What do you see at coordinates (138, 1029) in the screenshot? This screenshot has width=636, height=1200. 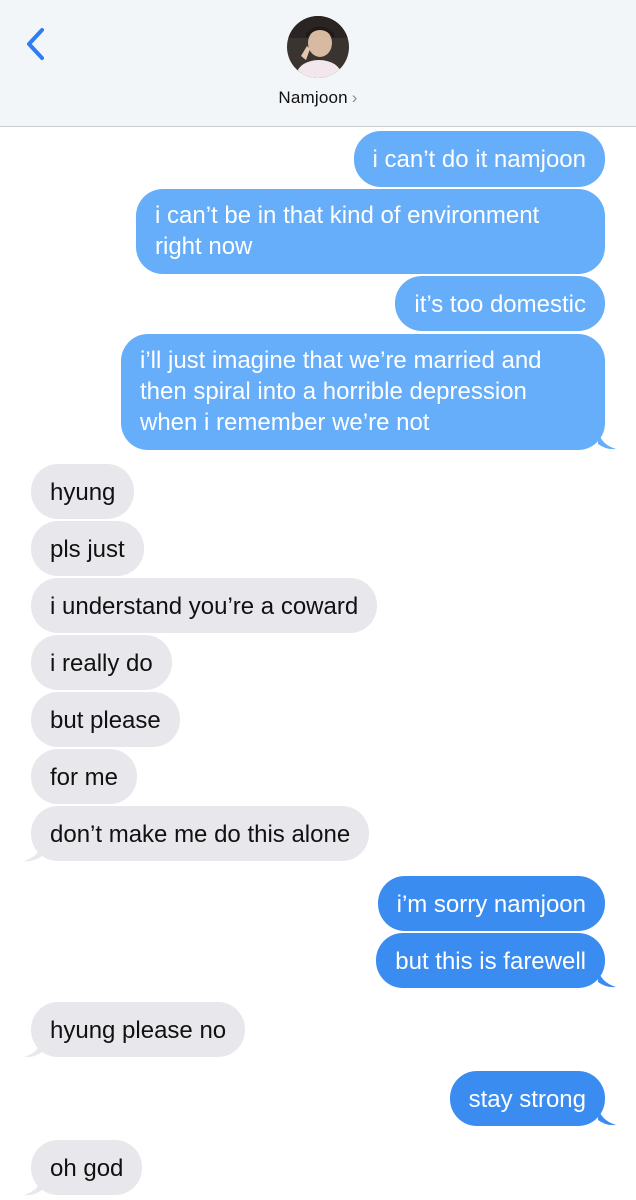 I see `received-message: hyung please no` at bounding box center [138, 1029].